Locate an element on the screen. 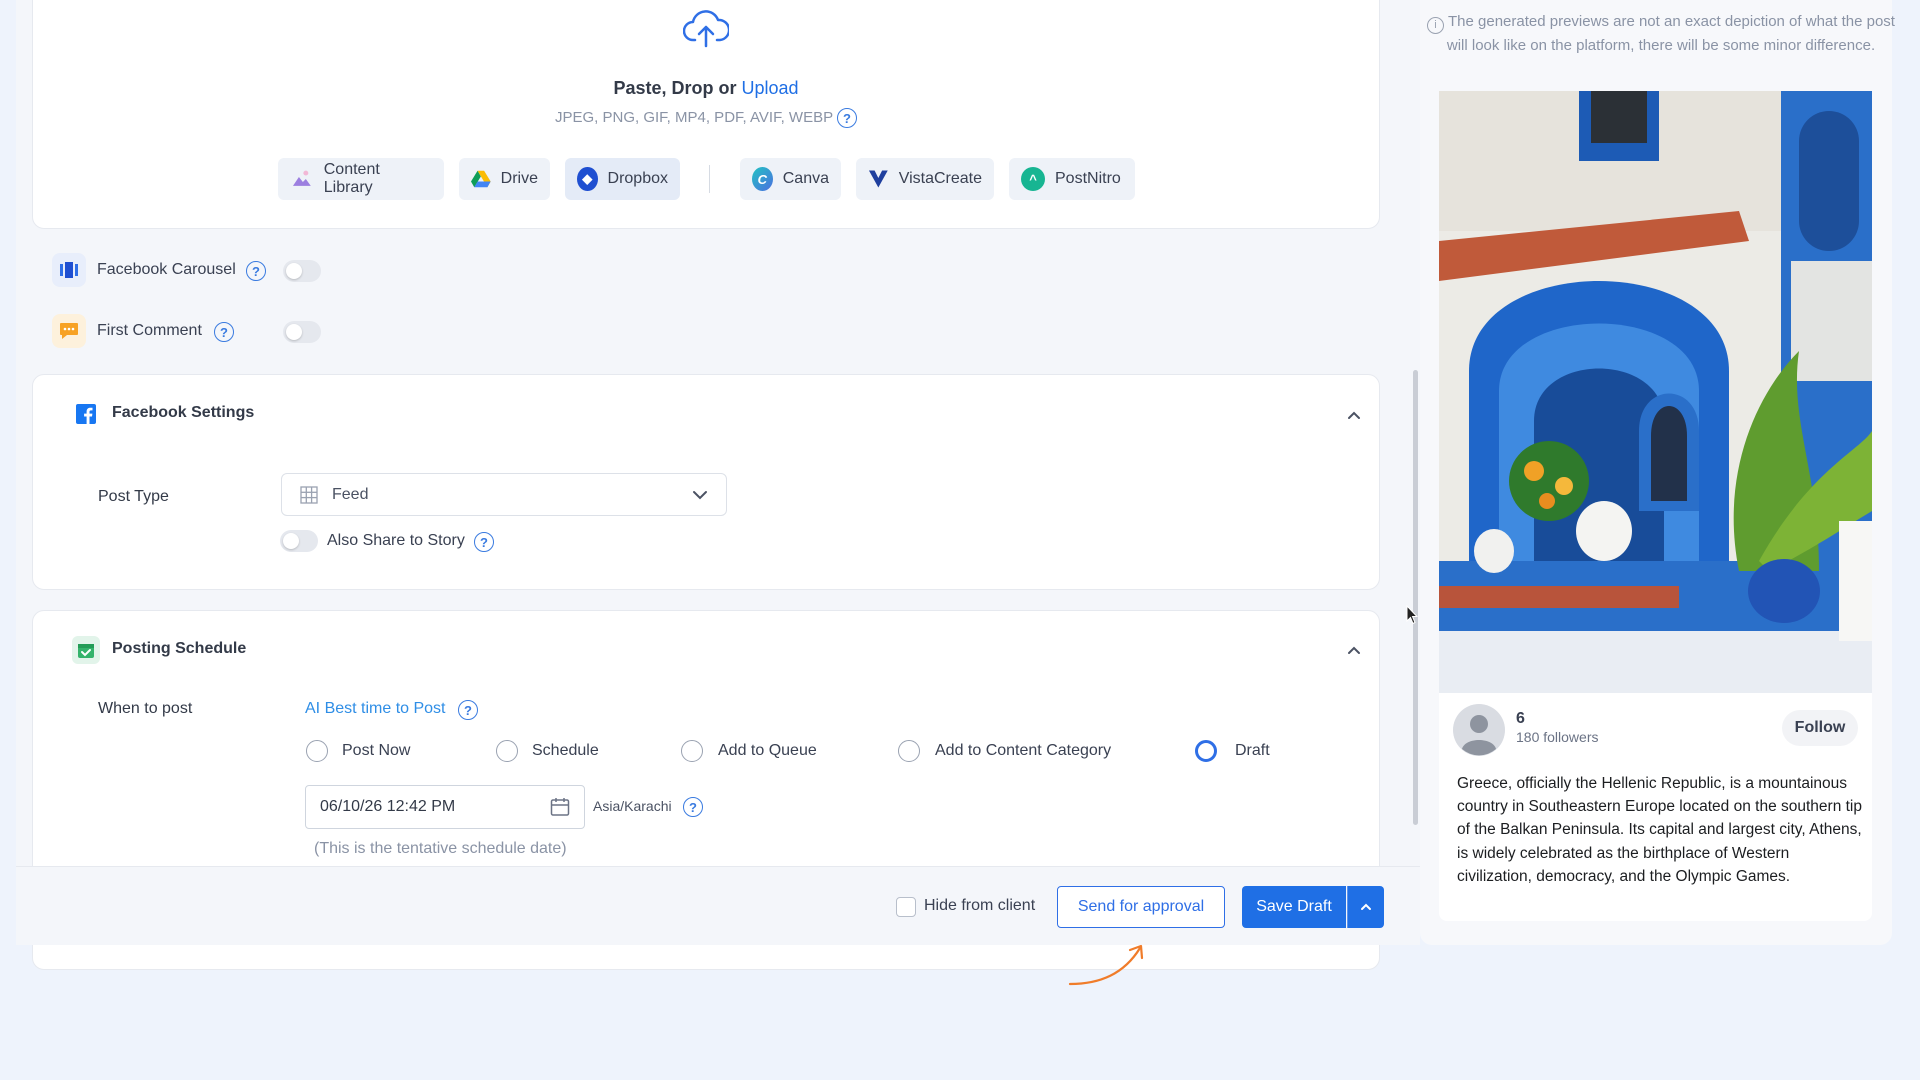  timezone-label: Asia/Karachi is located at coordinates (632, 806).